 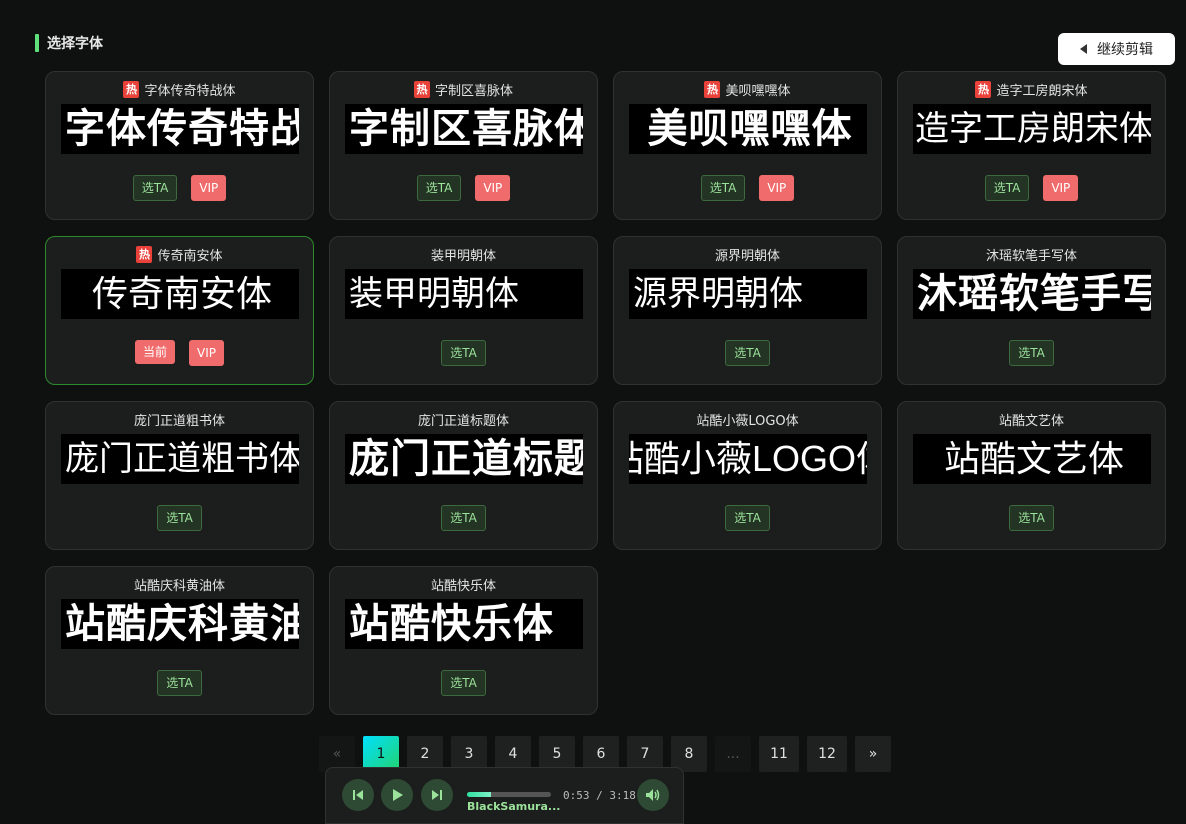 I want to click on font-card: 热美呗嘿嘿体 美呗嘿嘿体 选TA VIP, so click(x=747, y=145).